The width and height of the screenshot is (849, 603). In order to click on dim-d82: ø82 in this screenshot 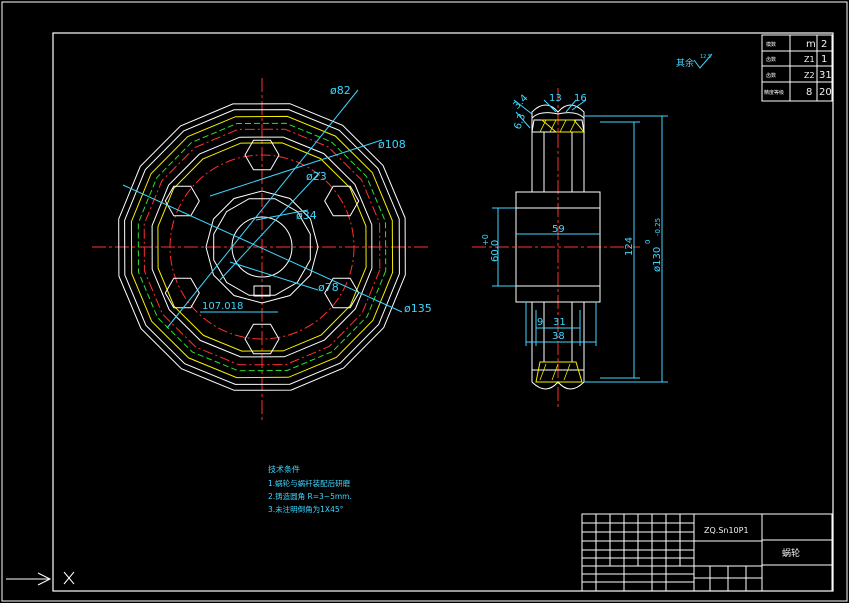, I will do `click(340, 90)`.